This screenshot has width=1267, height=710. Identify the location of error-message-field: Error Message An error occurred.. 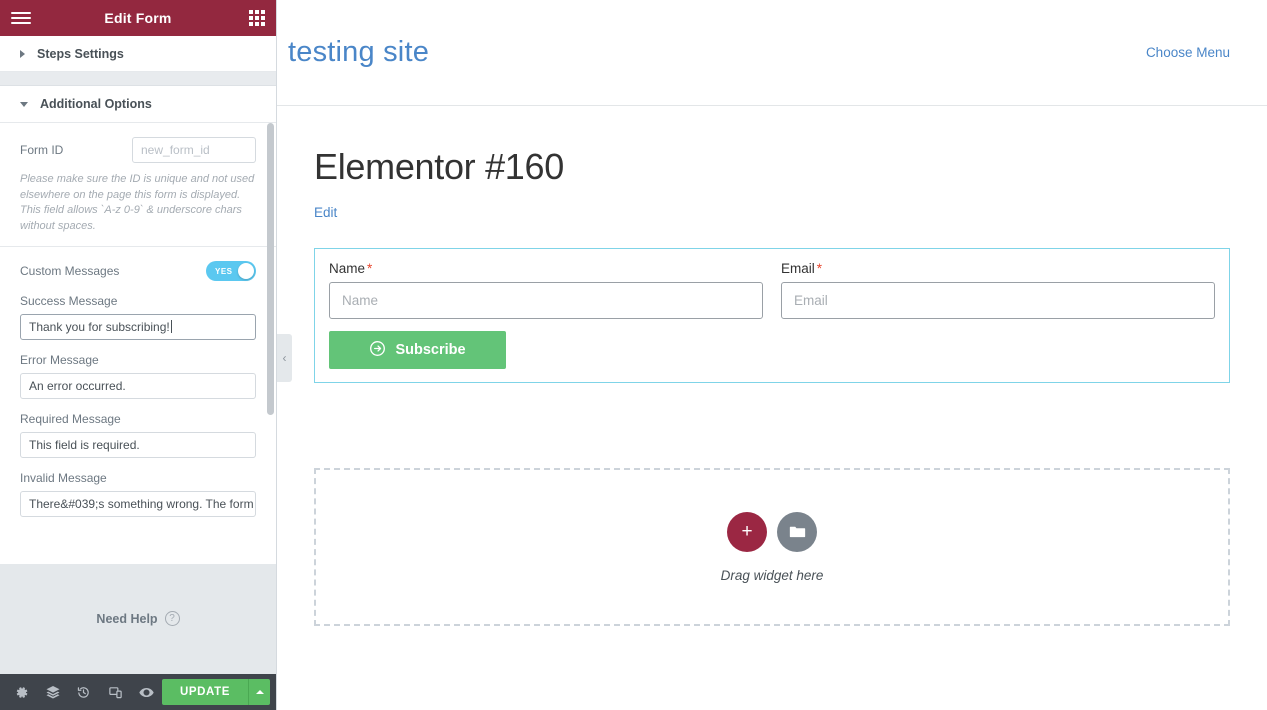
(138, 376).